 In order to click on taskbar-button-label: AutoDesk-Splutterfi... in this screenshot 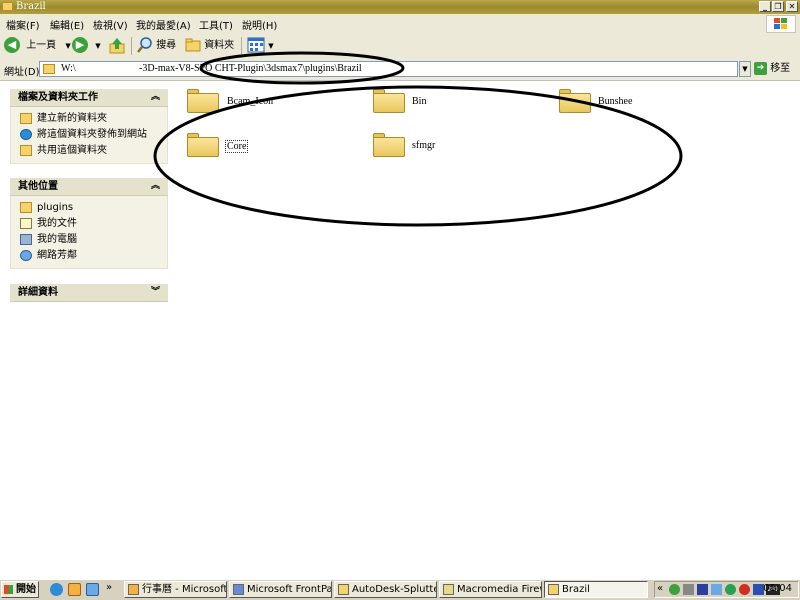, I will do `click(394, 589)`.